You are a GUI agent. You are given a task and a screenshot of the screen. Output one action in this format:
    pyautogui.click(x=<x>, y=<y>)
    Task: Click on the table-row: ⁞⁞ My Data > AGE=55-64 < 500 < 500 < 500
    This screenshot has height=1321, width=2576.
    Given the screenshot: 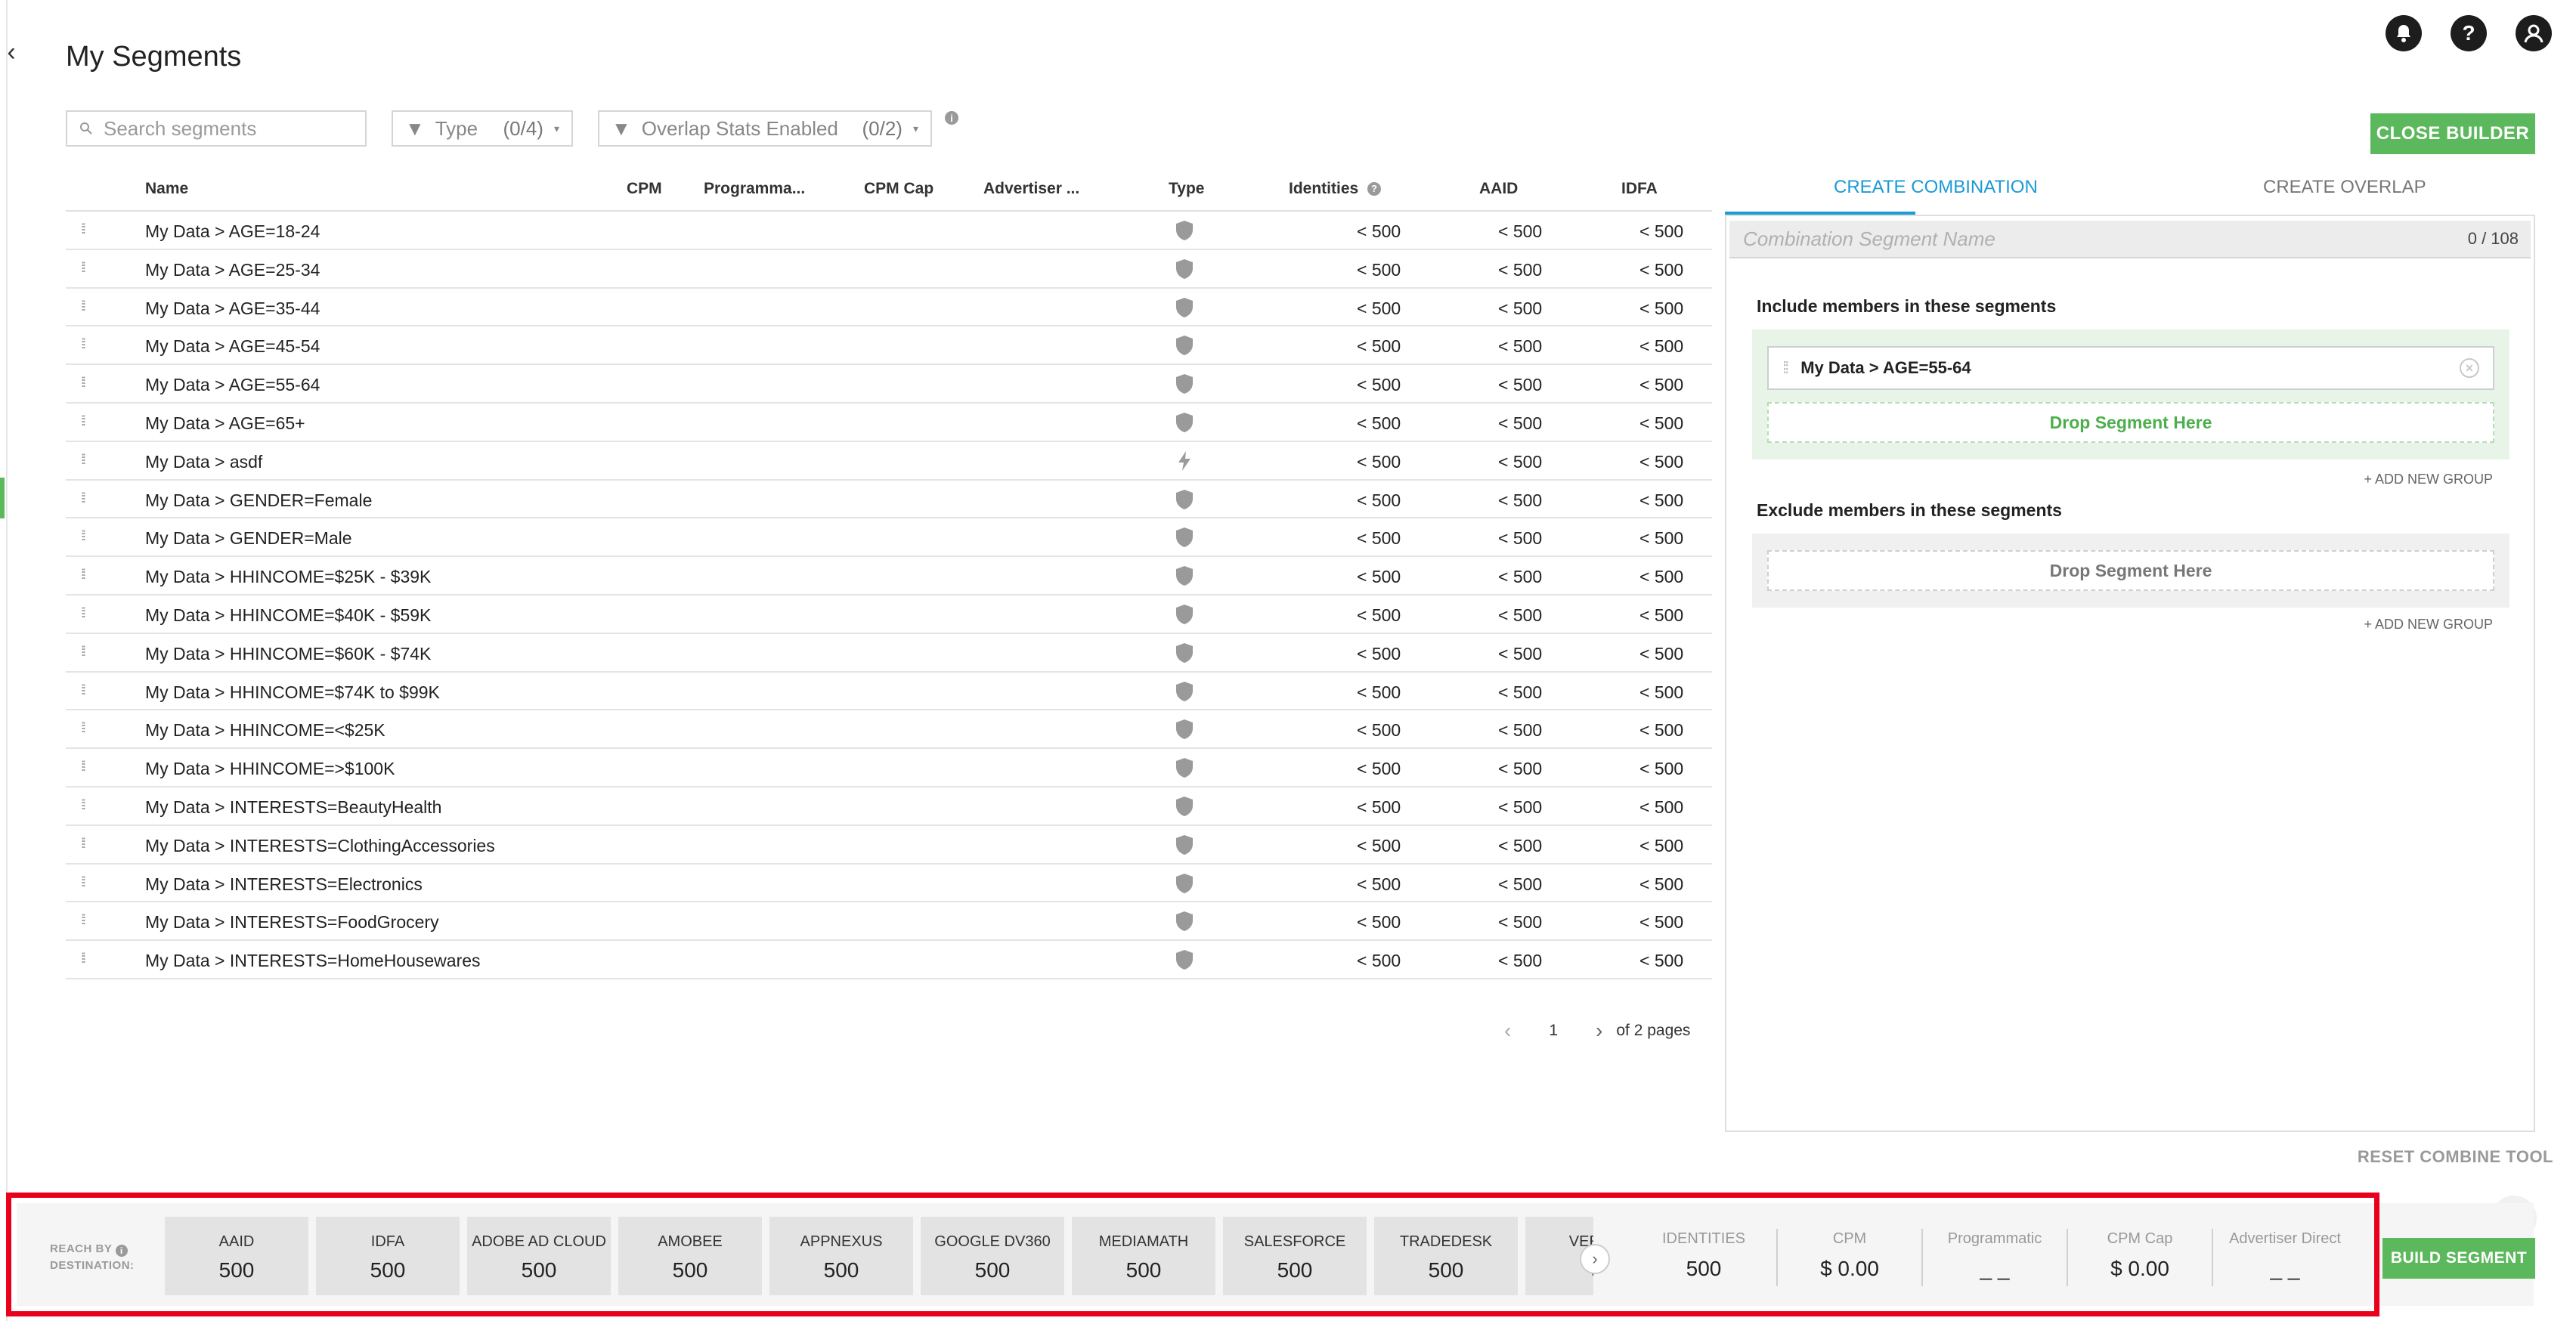 What is the action you would take?
    pyautogui.click(x=889, y=384)
    